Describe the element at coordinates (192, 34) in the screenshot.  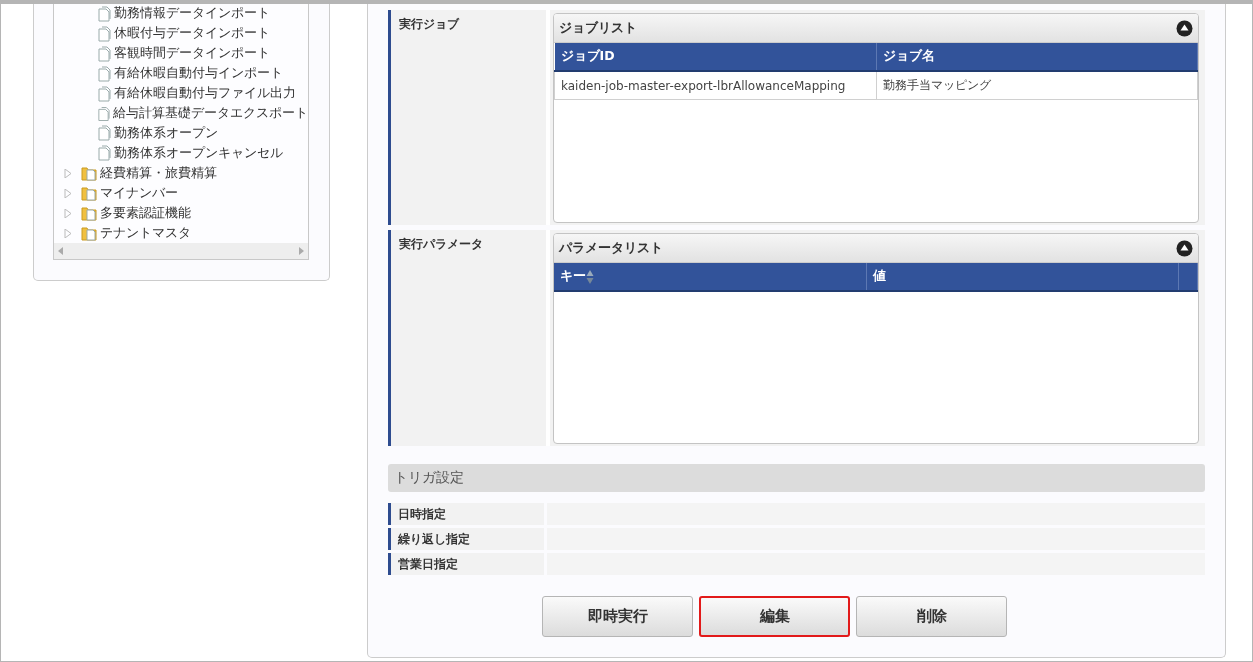
I see `tree-item: 休暇付与データインポート` at that location.